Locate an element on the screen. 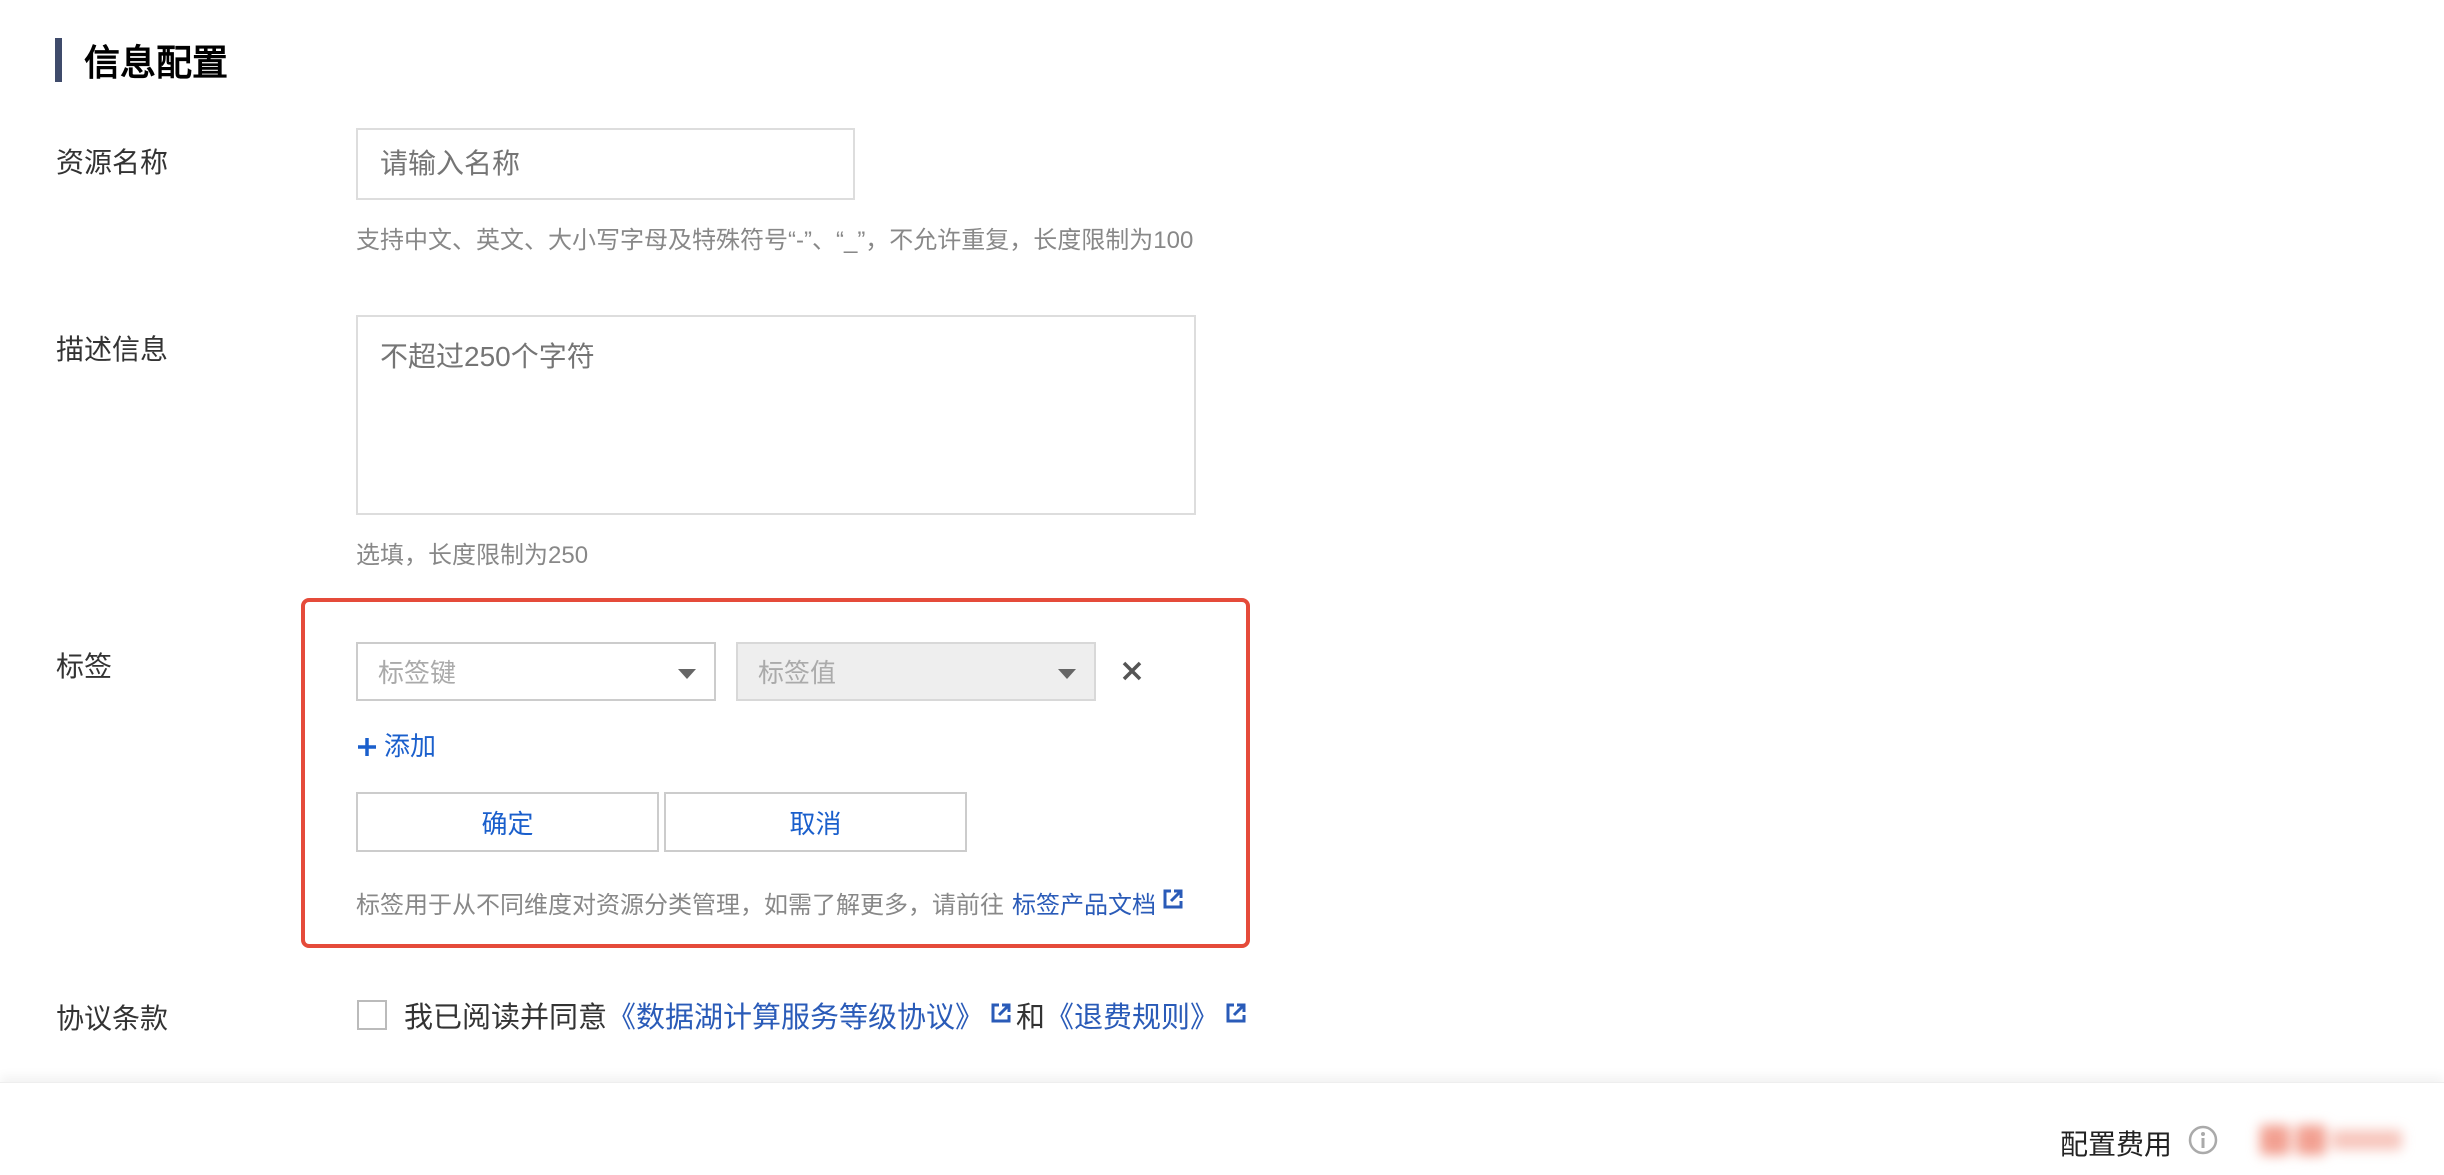 This screenshot has width=2444, height=1175. add-tag-button: 添加 is located at coordinates (396, 744).